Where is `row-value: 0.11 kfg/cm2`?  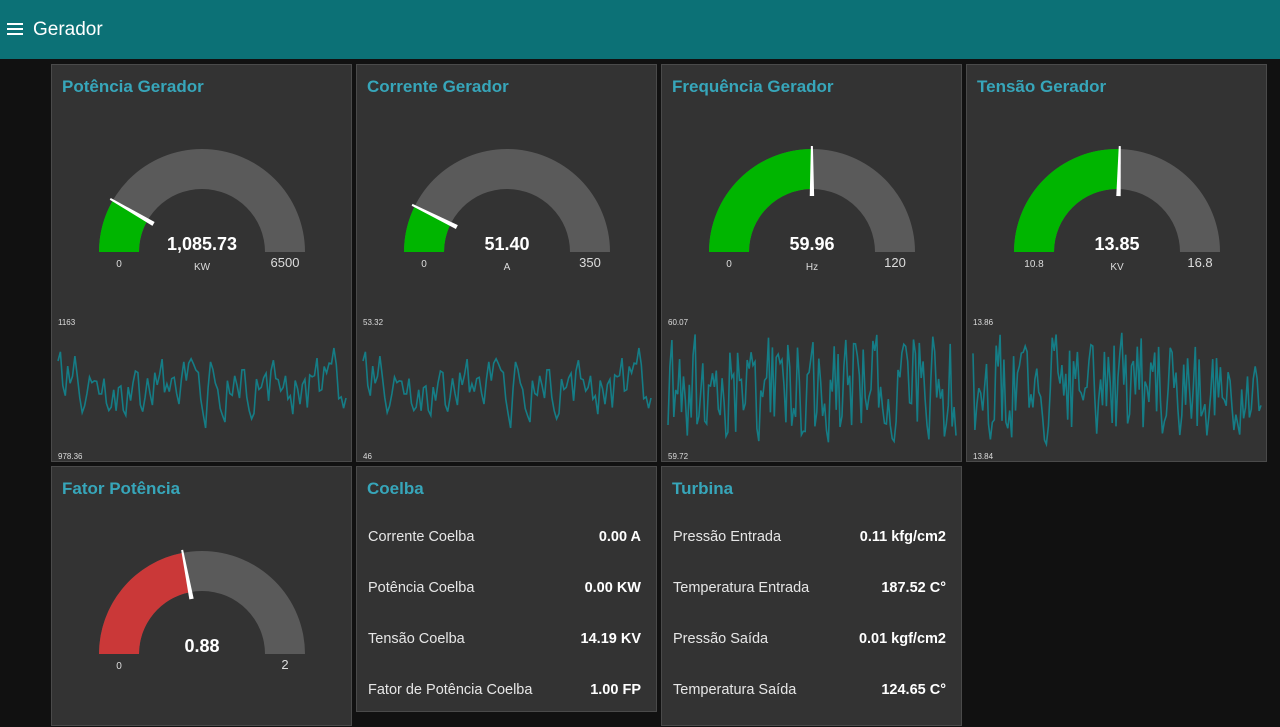 row-value: 0.11 kfg/cm2 is located at coordinates (902, 537).